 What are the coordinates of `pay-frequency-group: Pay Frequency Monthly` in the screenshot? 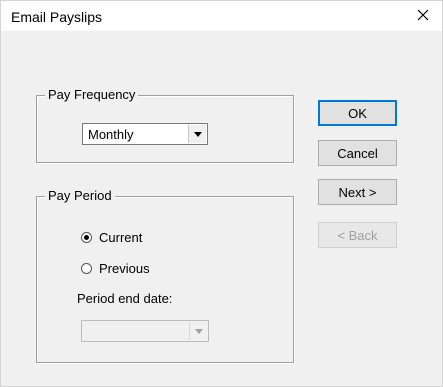 It's located at (165, 125).